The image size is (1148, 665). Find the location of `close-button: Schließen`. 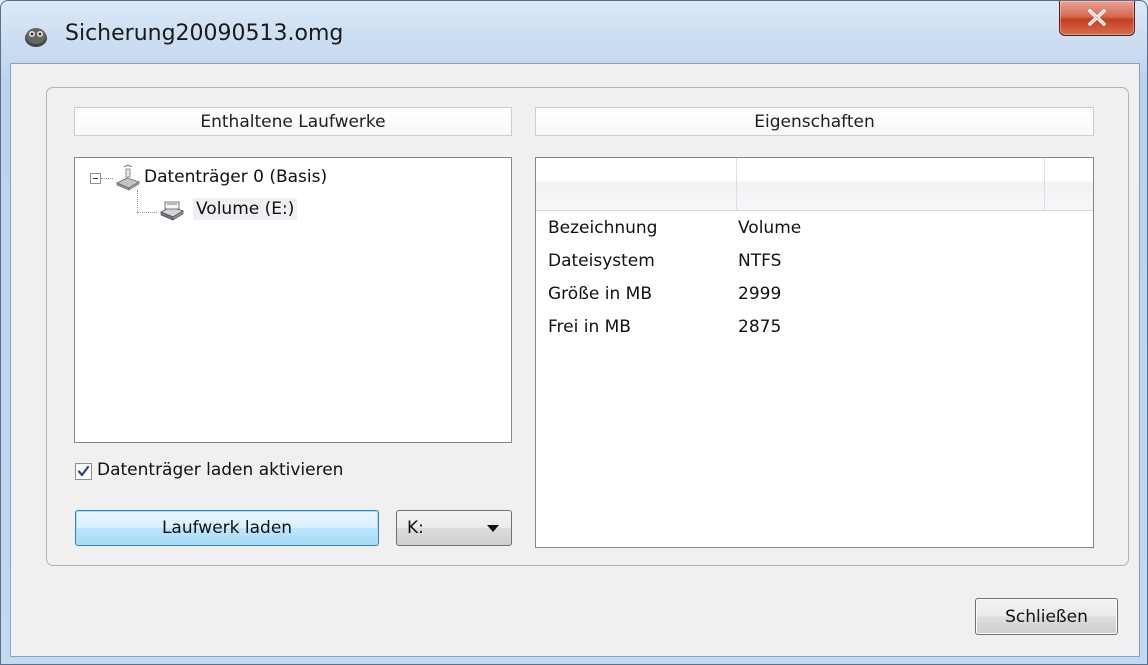

close-button: Schließen is located at coordinates (1046, 616).